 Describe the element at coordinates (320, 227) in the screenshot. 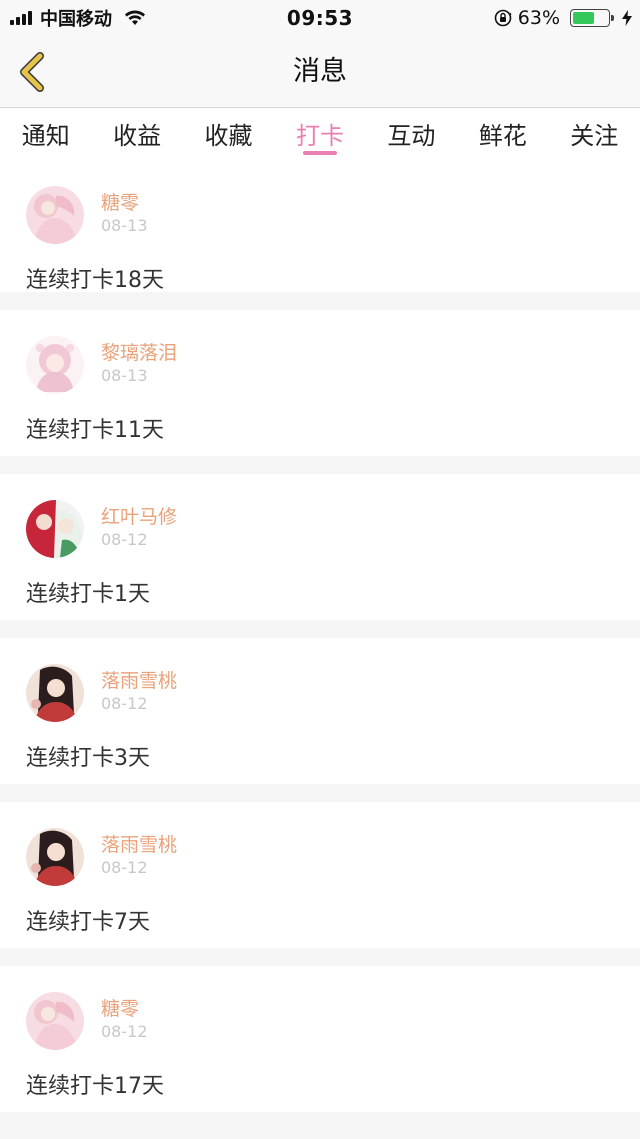

I see `list-item: 糖零 08-13 连续打卡18天` at that location.